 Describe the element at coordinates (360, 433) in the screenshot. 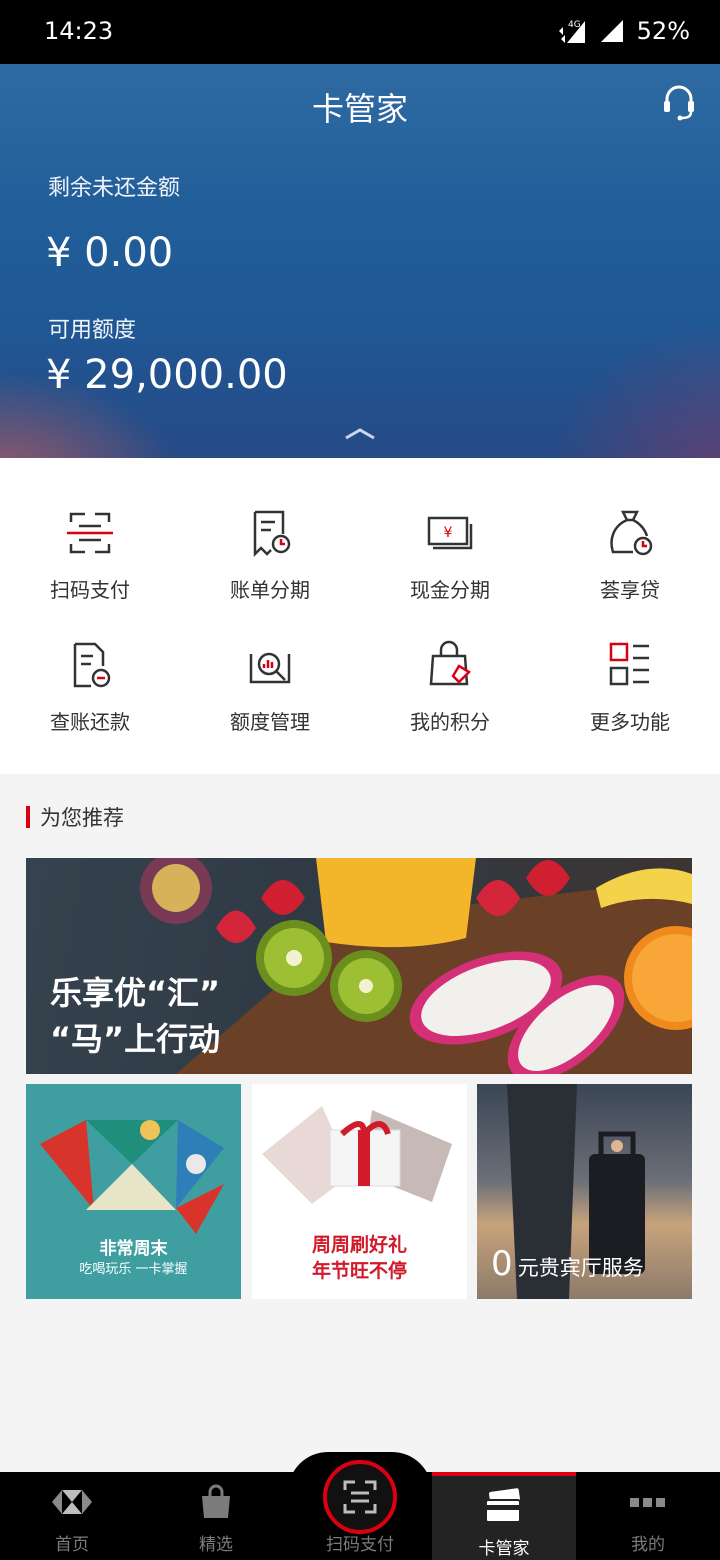

I see `chevron-up-icon` at that location.